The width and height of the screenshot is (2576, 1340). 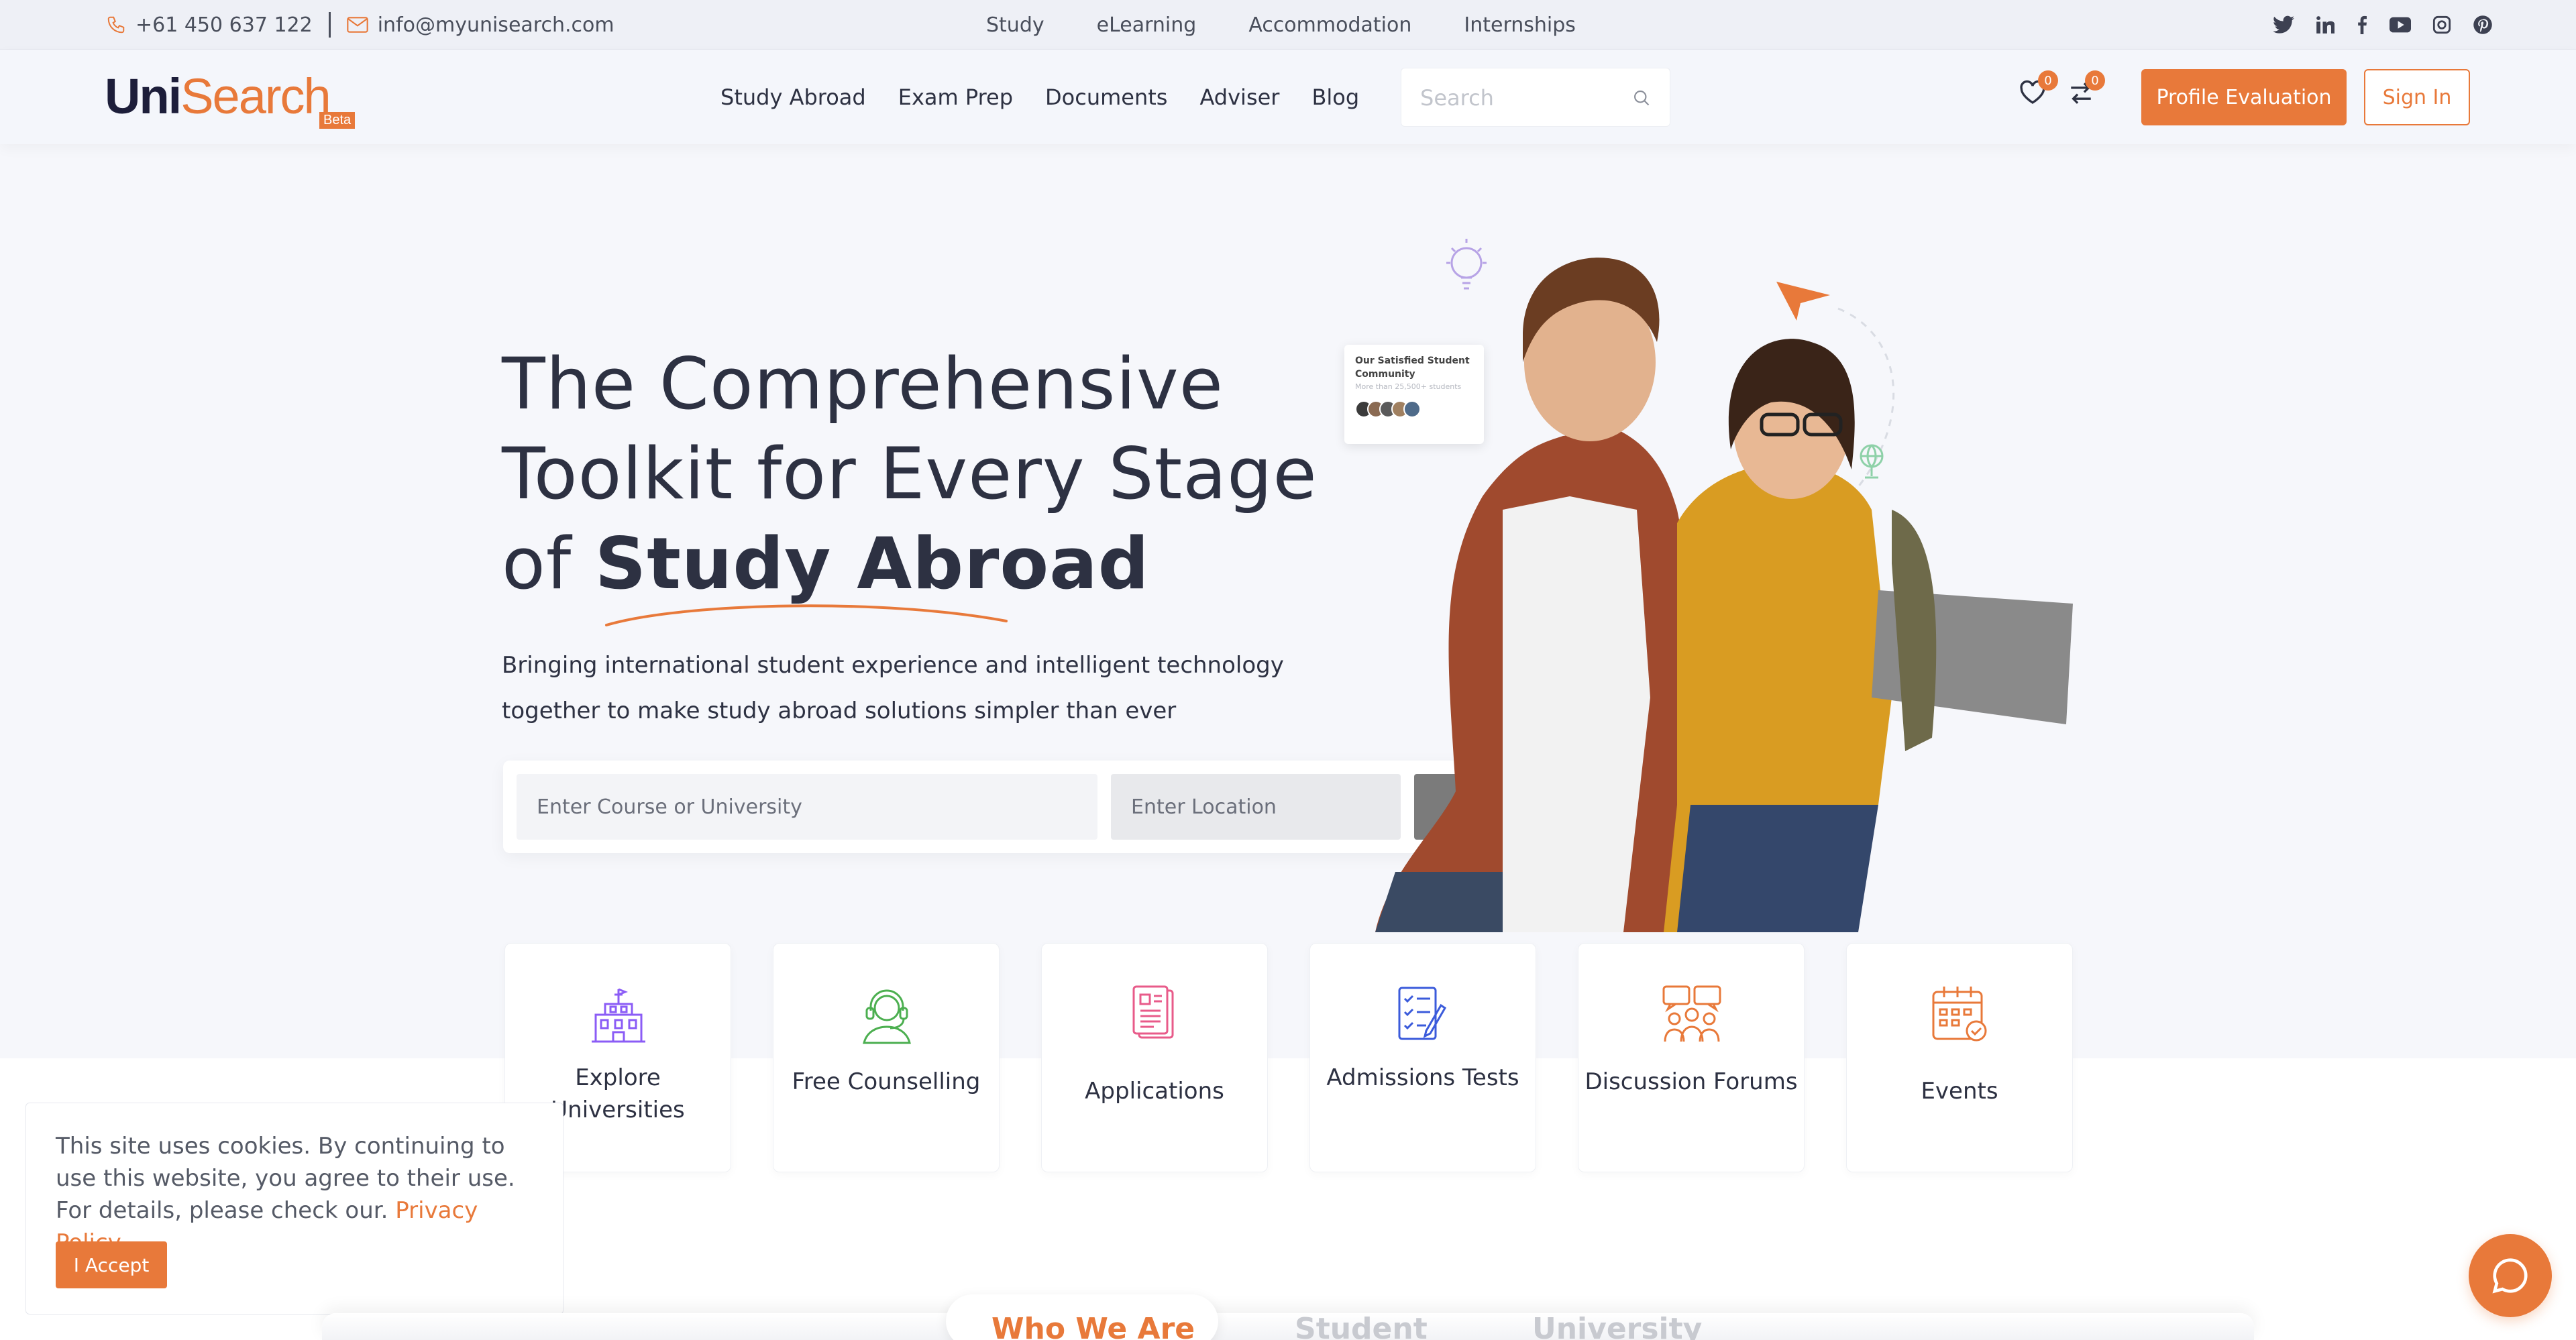 What do you see at coordinates (806, 615) in the screenshot?
I see `title-underline` at bounding box center [806, 615].